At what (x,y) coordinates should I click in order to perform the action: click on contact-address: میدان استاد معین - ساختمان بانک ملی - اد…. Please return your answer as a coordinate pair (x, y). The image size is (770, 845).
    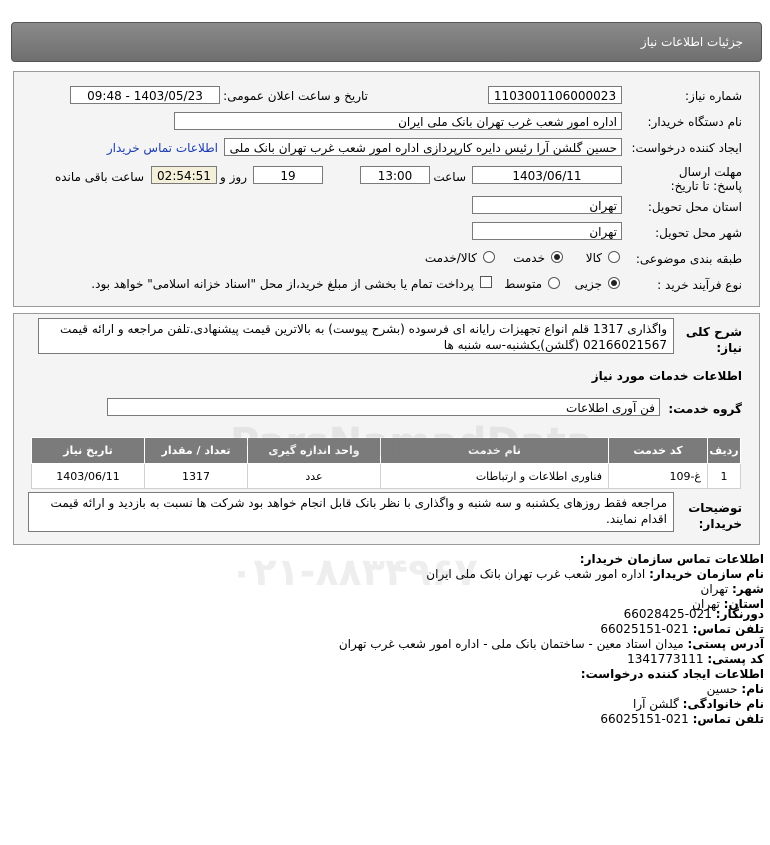
    Looking at the image, I should click on (511, 644).